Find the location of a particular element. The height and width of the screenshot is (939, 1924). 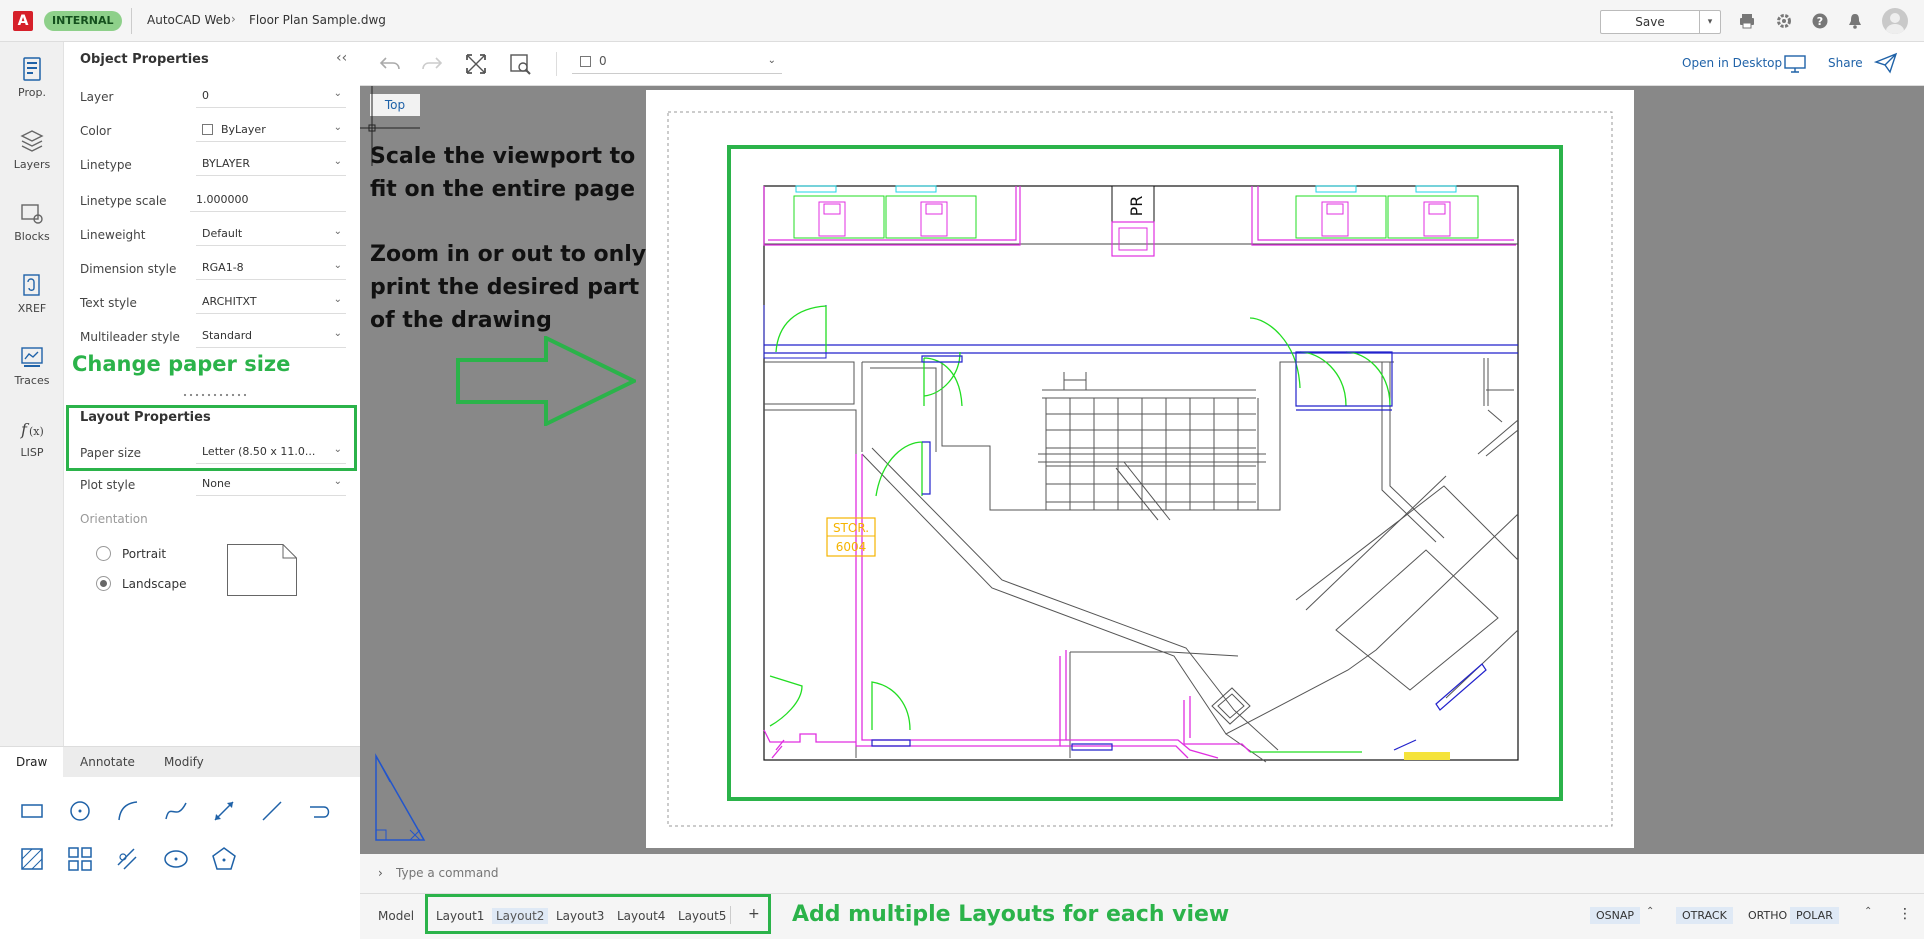

ortho-toggle: ORTHO is located at coordinates (1767, 915).